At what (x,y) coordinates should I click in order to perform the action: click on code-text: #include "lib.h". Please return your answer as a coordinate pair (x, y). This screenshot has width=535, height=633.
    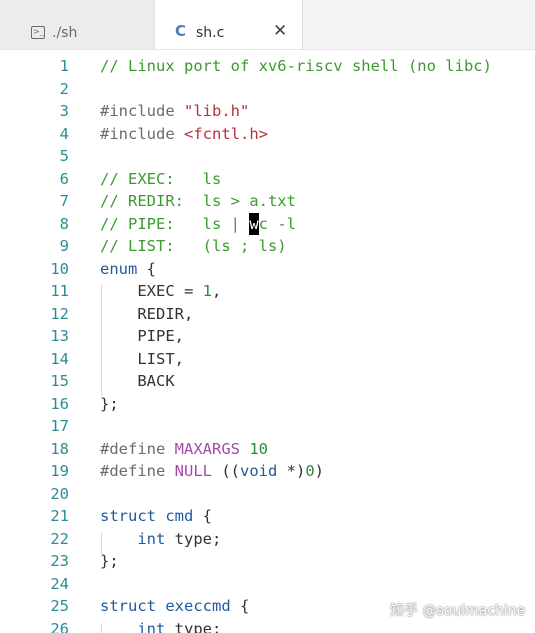
    Looking at the image, I should click on (174, 111).